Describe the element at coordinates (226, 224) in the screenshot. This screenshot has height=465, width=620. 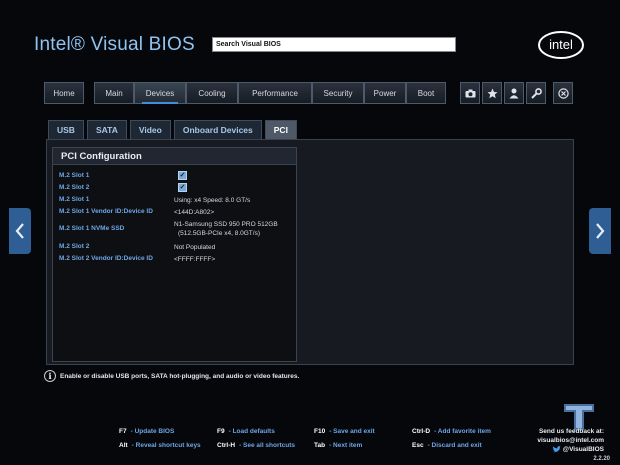
I see `setting-value: N1-Samsung SSD 950 PRO 512GB` at that location.